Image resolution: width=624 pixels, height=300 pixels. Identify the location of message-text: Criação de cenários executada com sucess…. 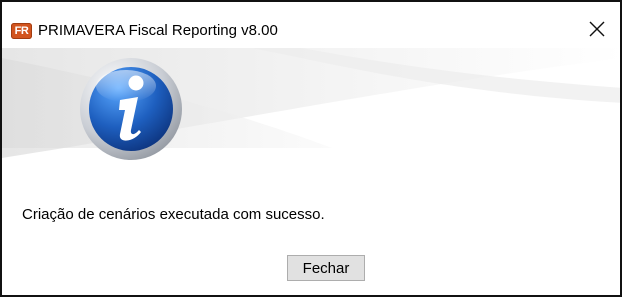
(173, 214).